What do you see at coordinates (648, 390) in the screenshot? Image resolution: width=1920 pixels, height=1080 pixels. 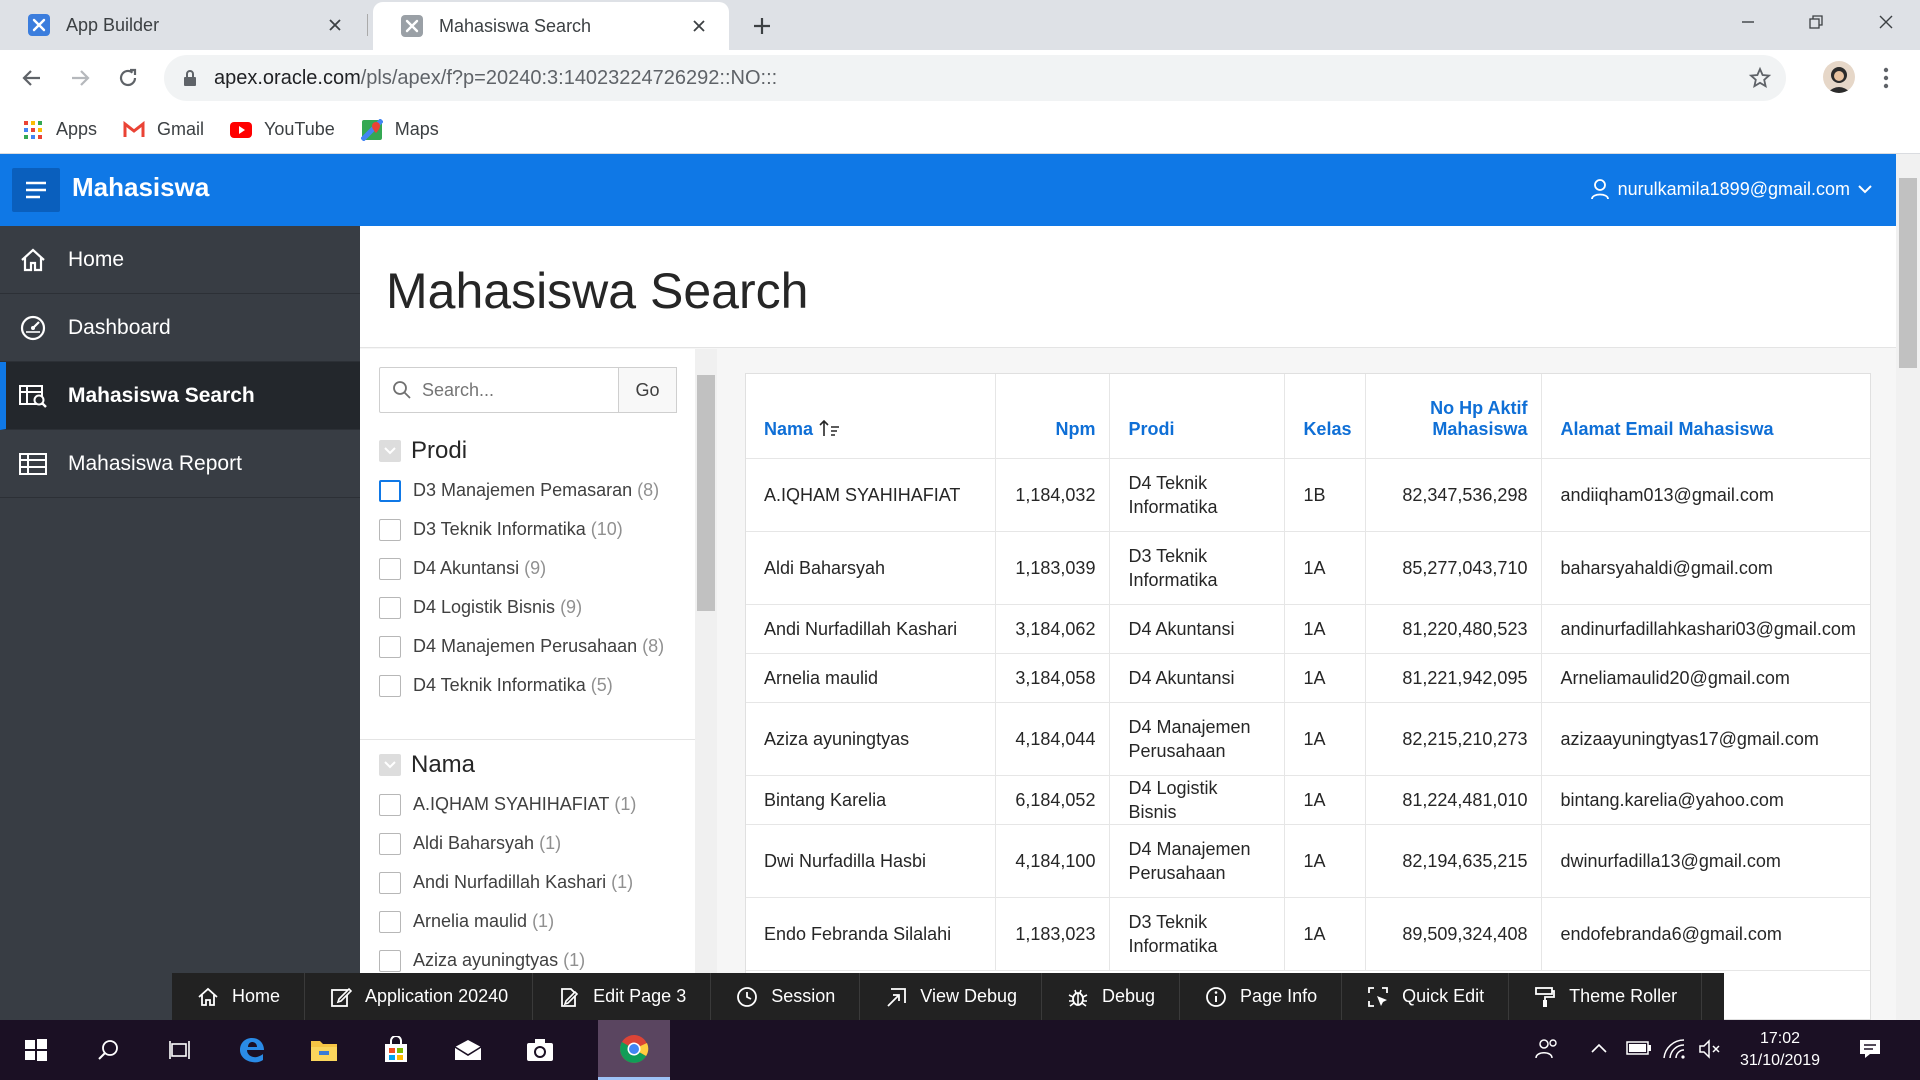 I see `go-button: Go` at bounding box center [648, 390].